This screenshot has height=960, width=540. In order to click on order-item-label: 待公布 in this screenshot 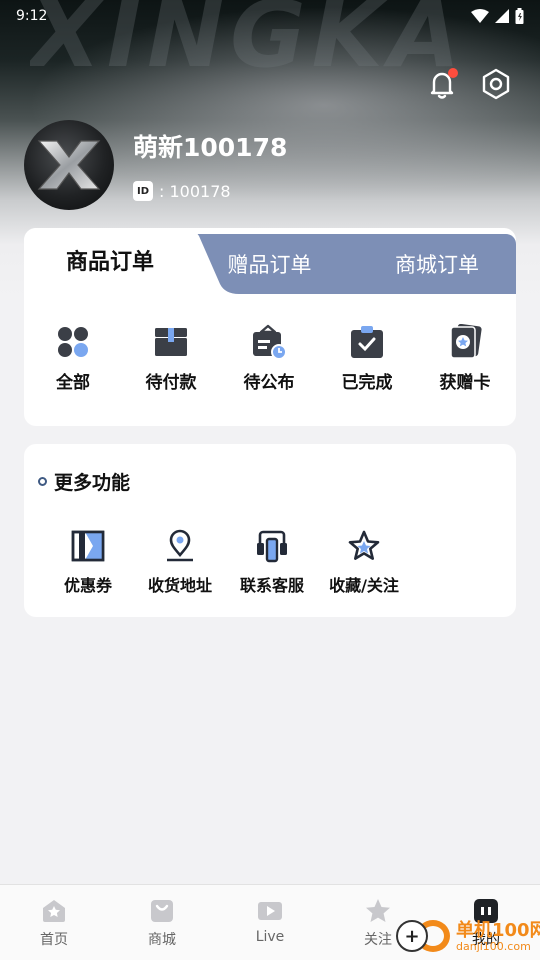, I will do `click(269, 383)`.